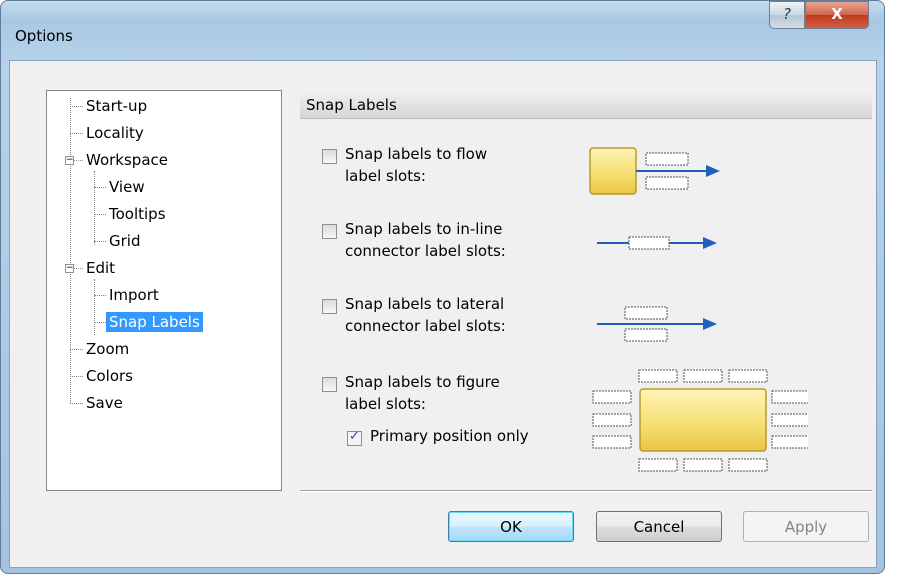 Image resolution: width=900 pixels, height=576 pixels. I want to click on help-icon: ?, so click(787, 14).